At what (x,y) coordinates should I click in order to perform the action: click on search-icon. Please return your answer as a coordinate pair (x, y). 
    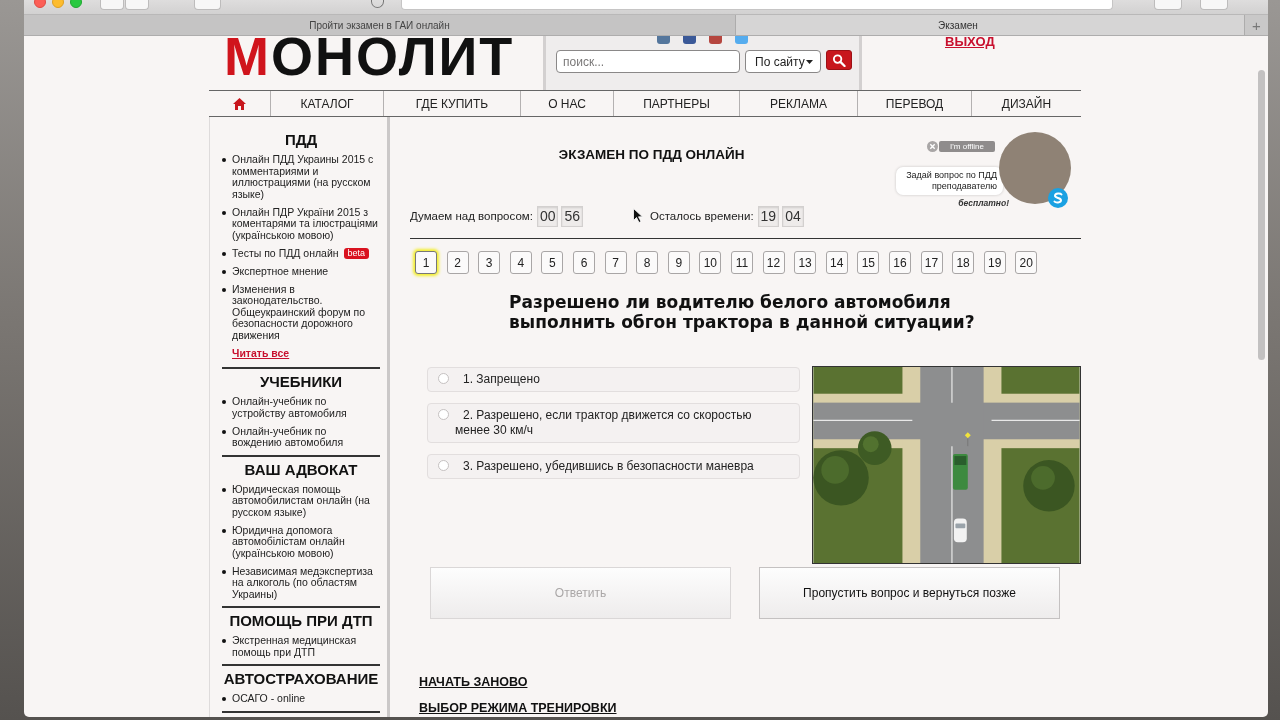
    Looking at the image, I should click on (839, 60).